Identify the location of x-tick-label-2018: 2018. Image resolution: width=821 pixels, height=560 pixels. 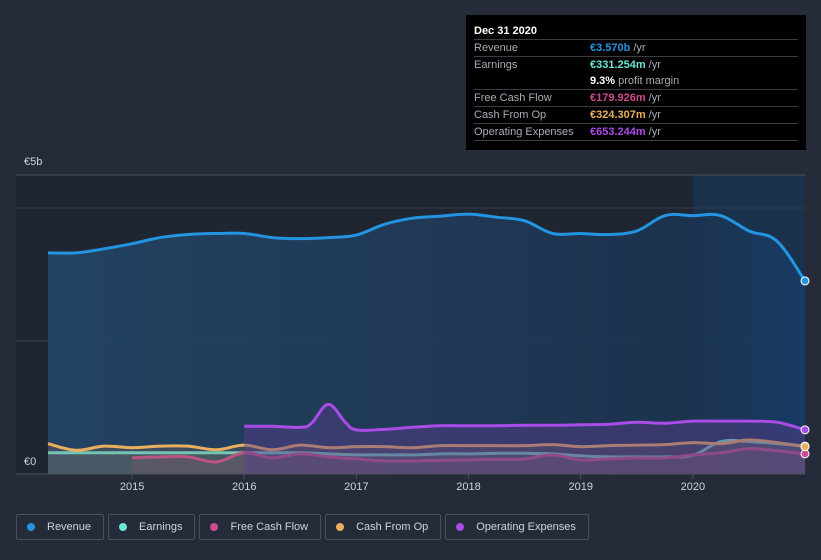
(468, 487).